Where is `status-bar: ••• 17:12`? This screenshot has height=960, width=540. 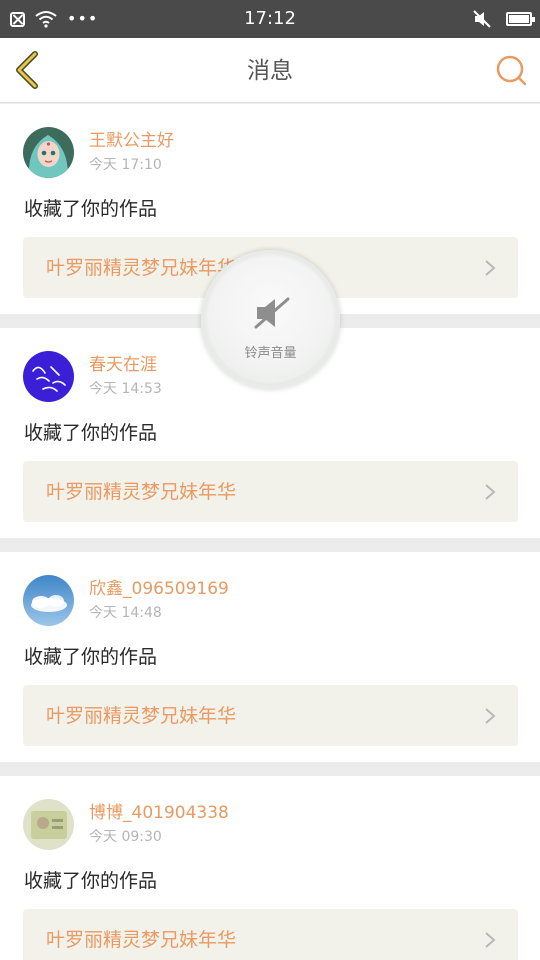
status-bar: ••• 17:12 is located at coordinates (270, 19).